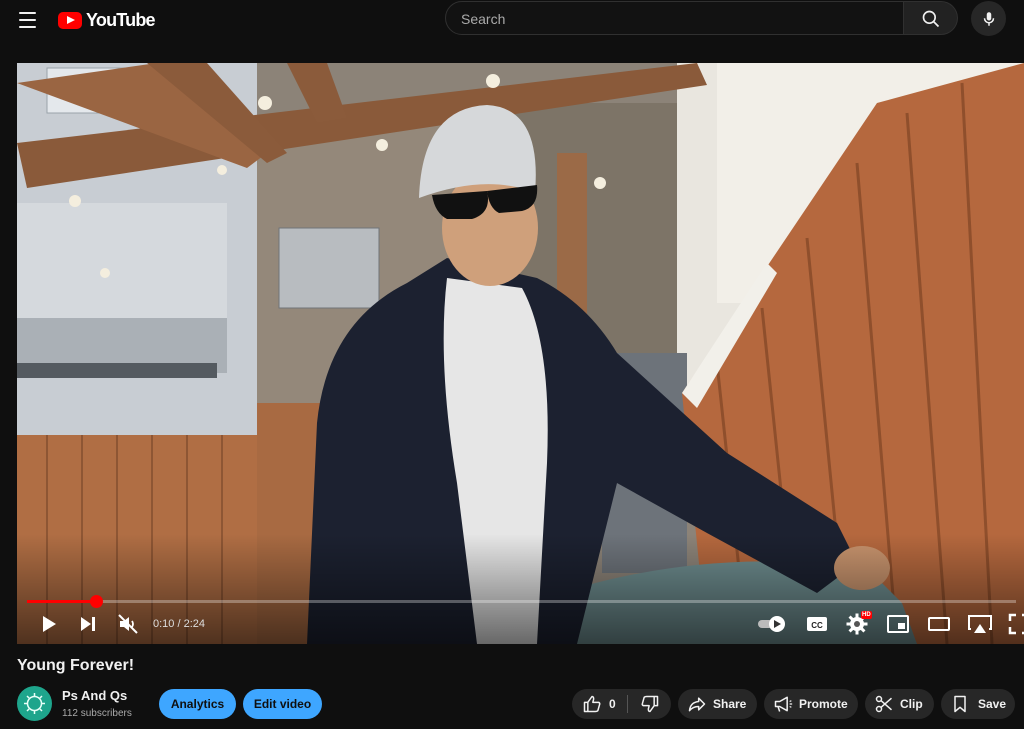 Image resolution: width=1024 pixels, height=729 pixels. What do you see at coordinates (121, 19) in the screenshot?
I see `logo-text: YouTube` at bounding box center [121, 19].